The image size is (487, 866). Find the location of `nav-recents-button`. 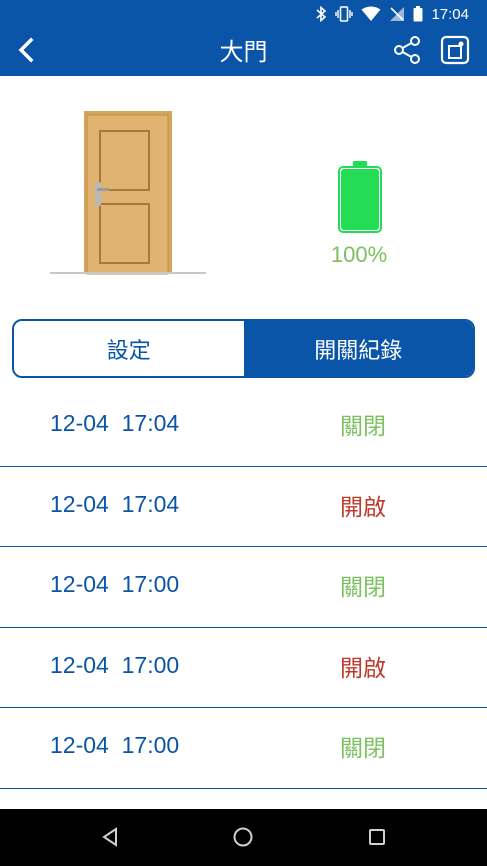

nav-recents-button is located at coordinates (377, 839).